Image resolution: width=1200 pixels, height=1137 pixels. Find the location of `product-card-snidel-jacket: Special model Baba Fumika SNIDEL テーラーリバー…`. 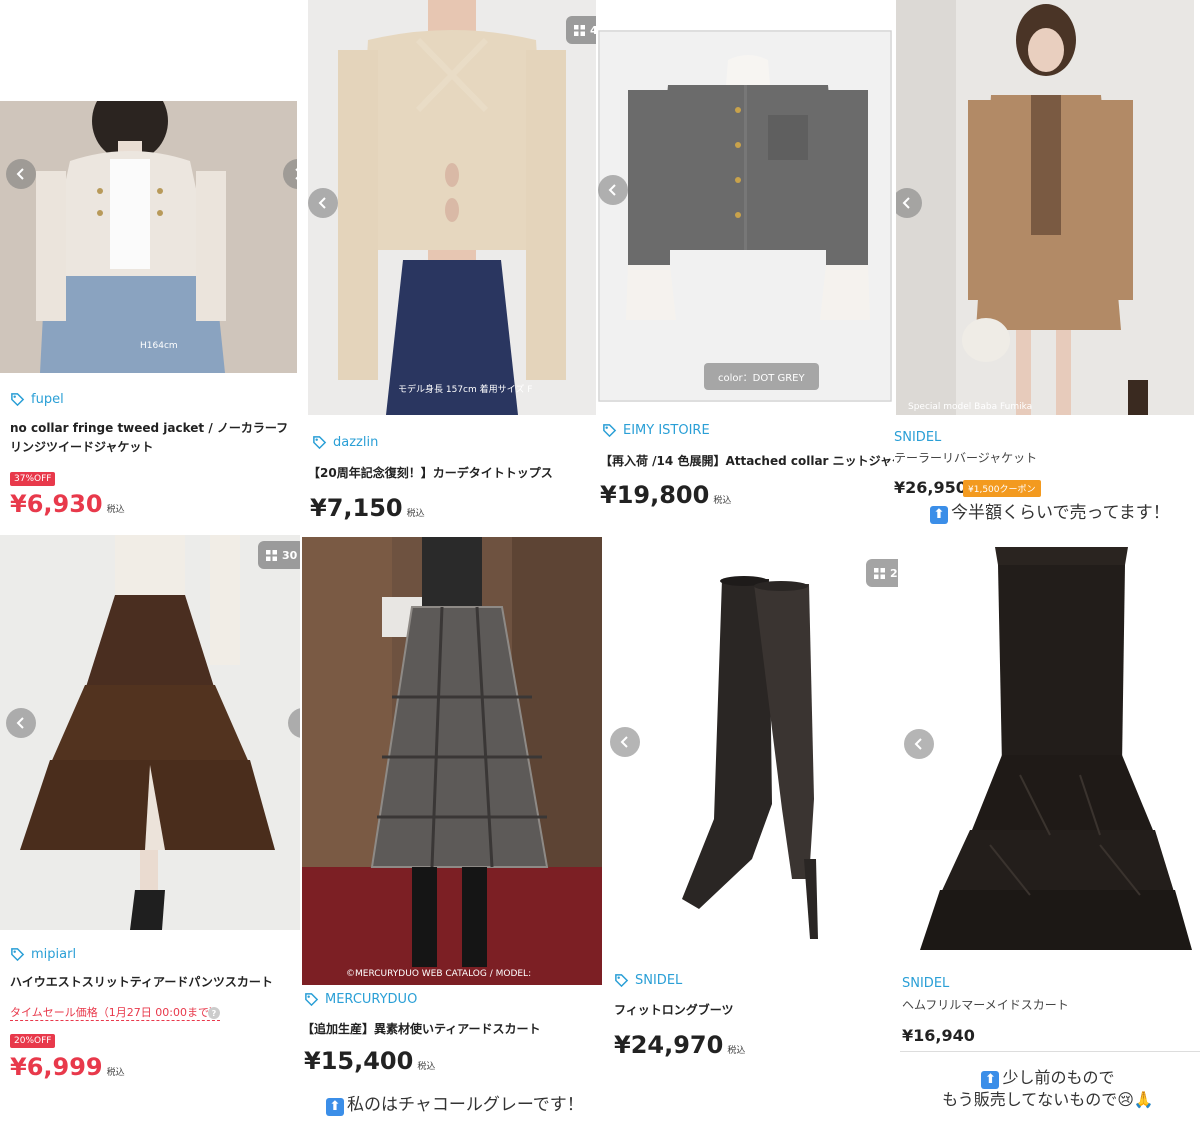

product-card-snidel-jacket: Special model Baba Fumika SNIDEL テーラーリバー… is located at coordinates (1047, 267).